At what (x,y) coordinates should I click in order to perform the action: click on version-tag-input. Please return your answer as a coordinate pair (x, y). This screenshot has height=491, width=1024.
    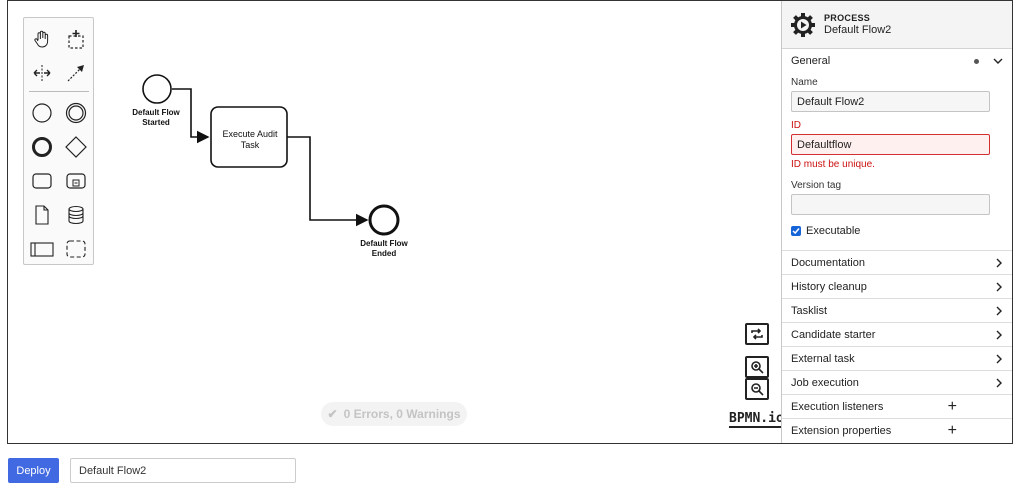
    Looking at the image, I should click on (890, 204).